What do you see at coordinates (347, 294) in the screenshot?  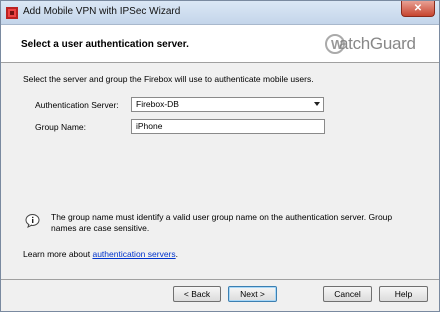 I see `cancel-button: Cancel` at bounding box center [347, 294].